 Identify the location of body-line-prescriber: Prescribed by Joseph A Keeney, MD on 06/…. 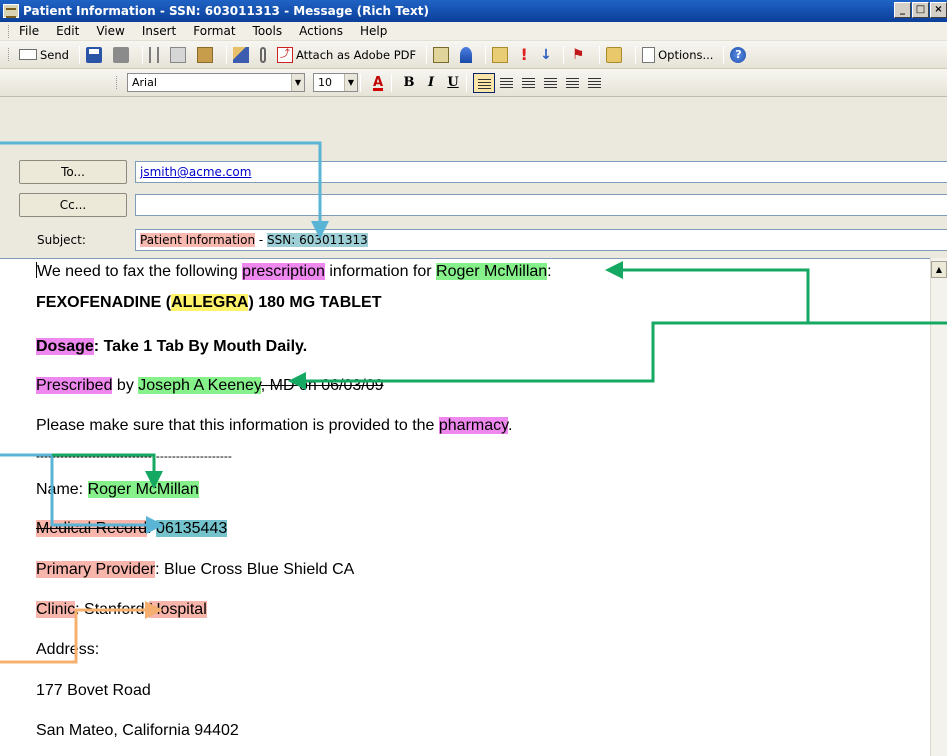
(210, 386).